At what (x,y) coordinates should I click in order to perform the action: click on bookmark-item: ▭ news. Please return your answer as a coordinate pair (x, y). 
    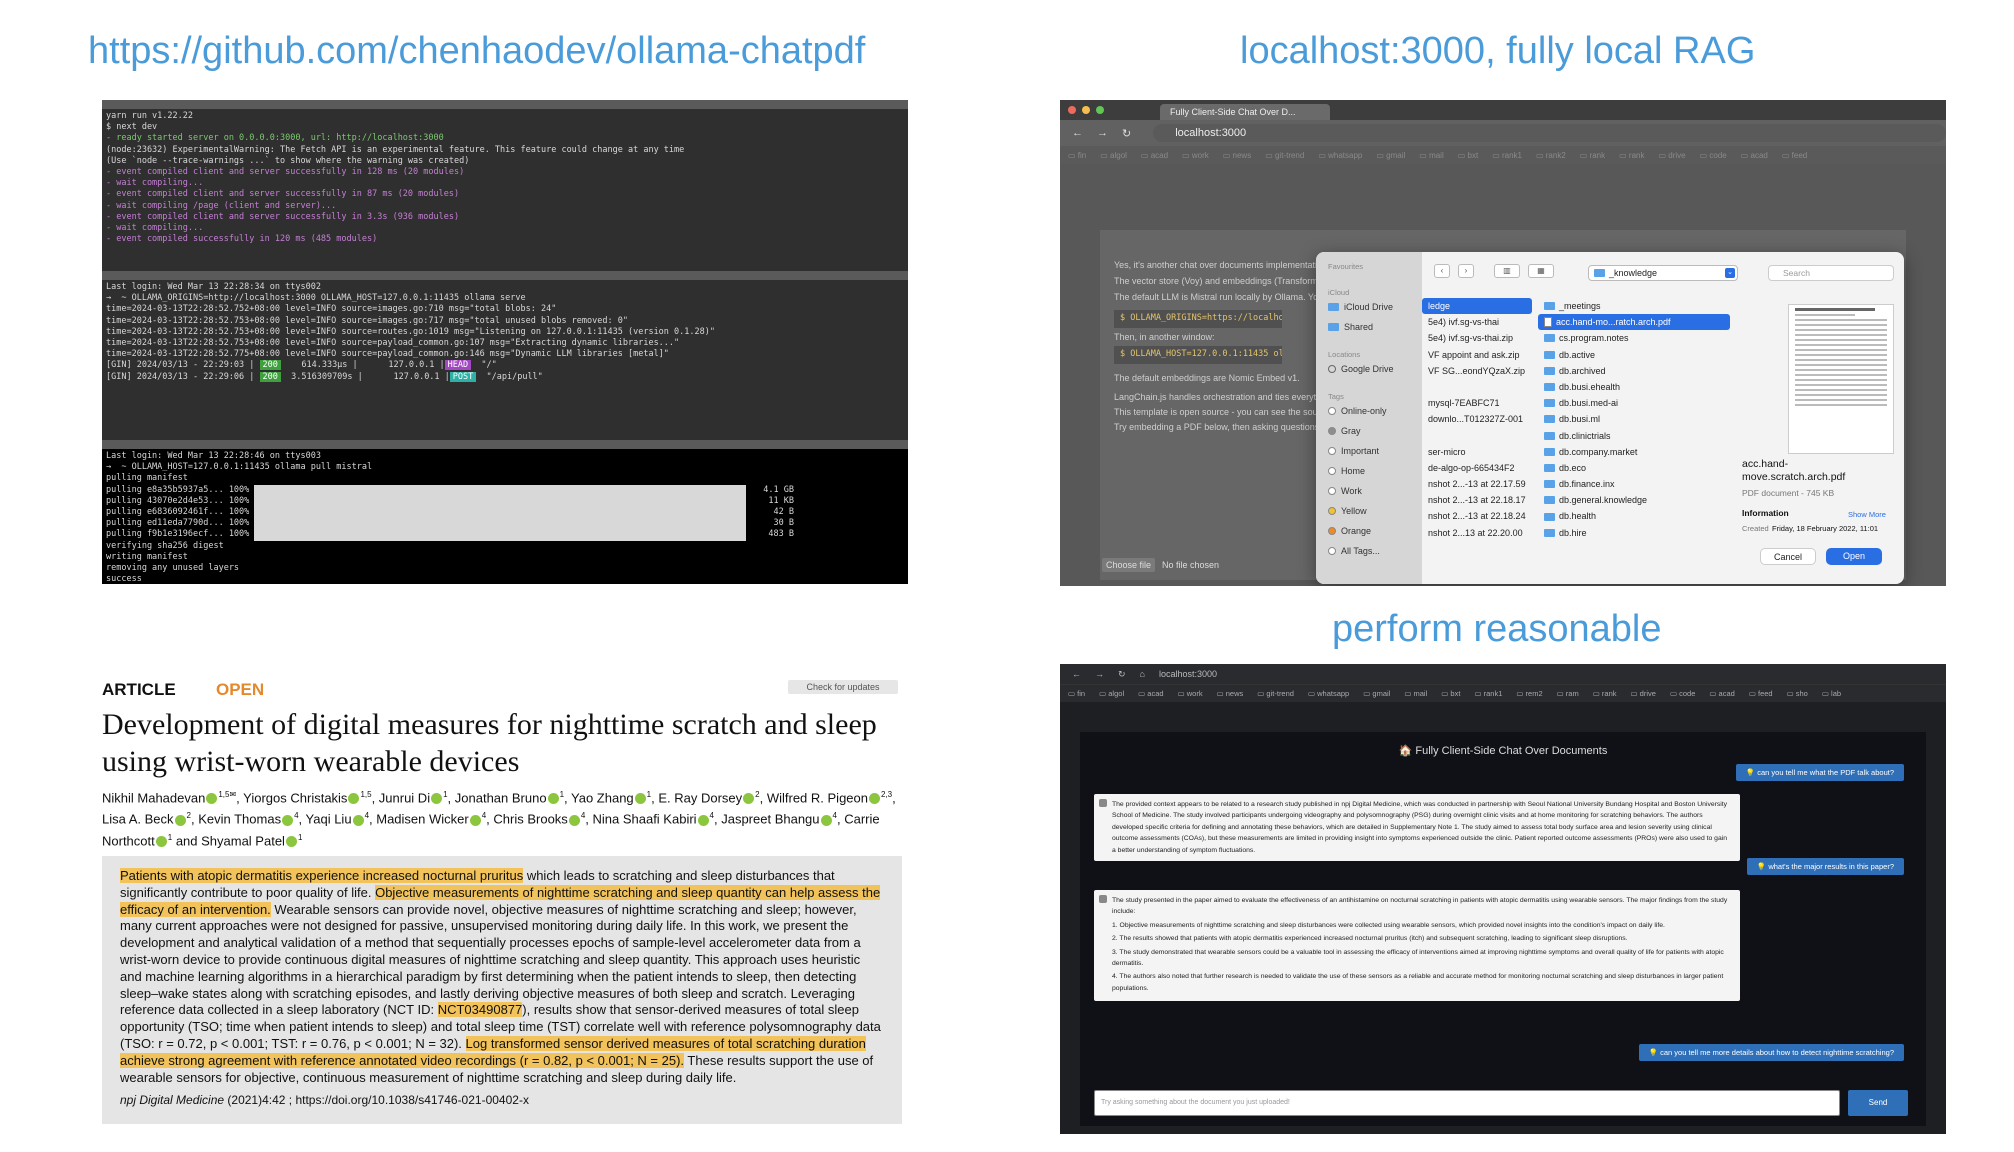
    Looking at the image, I should click on (1237, 155).